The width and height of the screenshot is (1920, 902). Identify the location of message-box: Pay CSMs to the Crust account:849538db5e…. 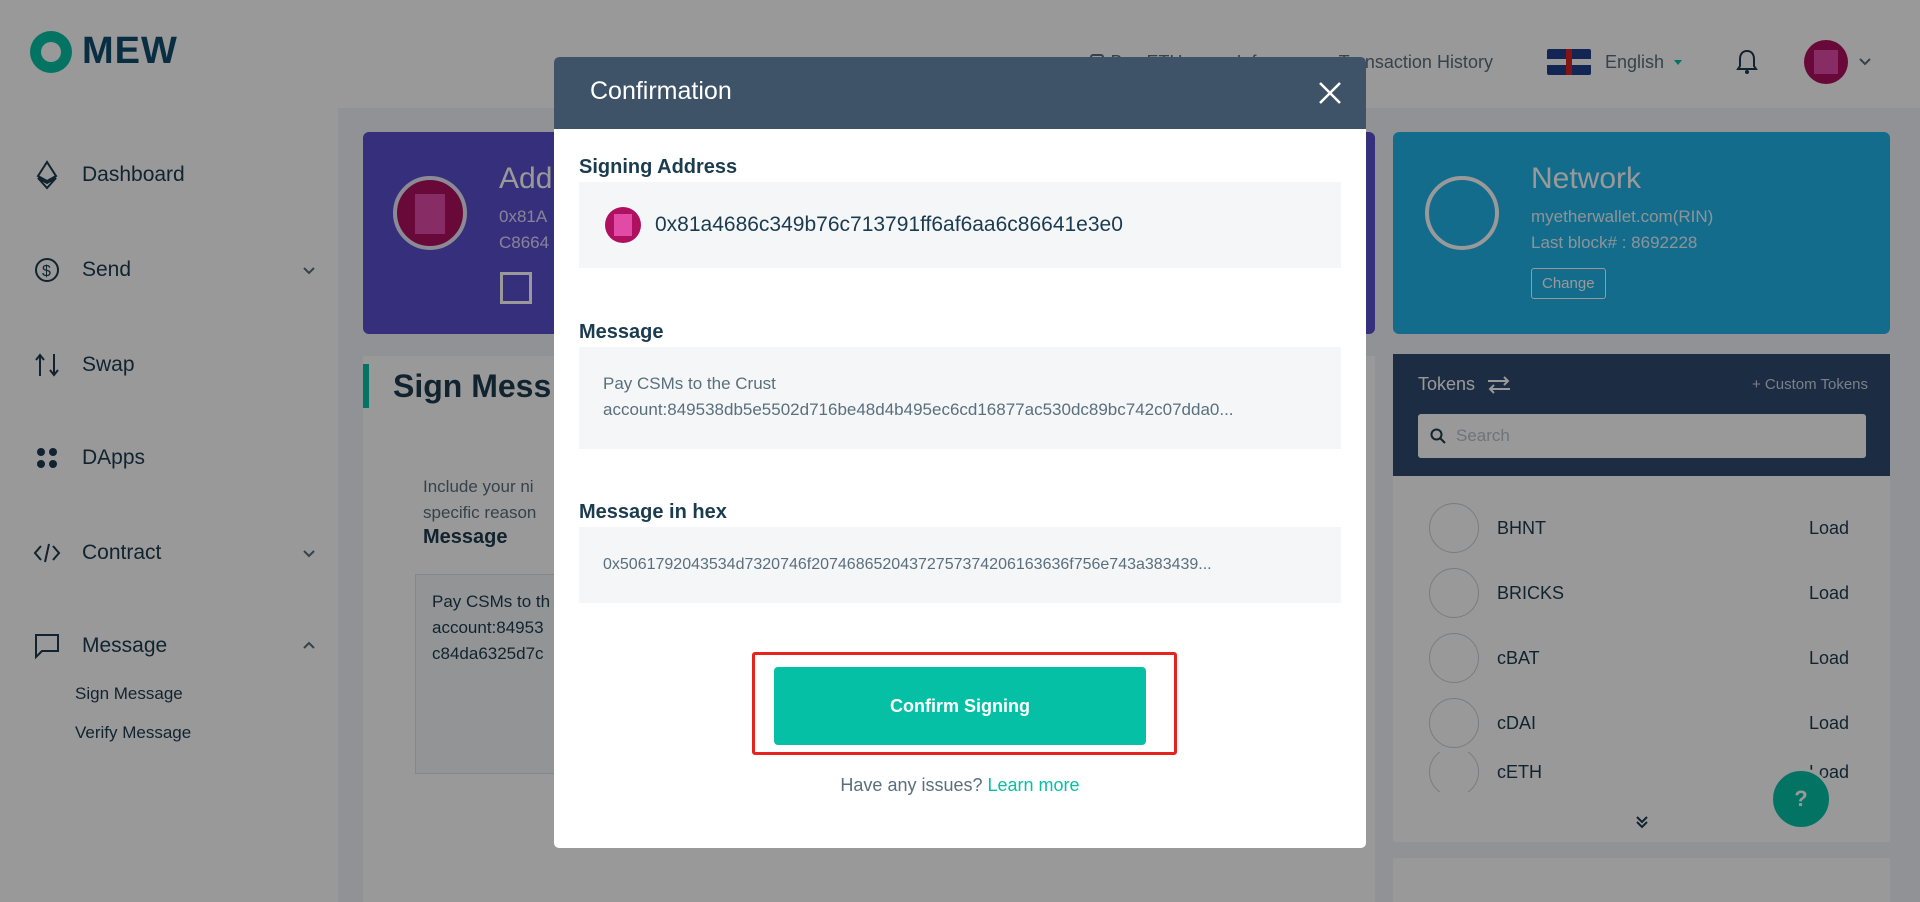
(960, 398).